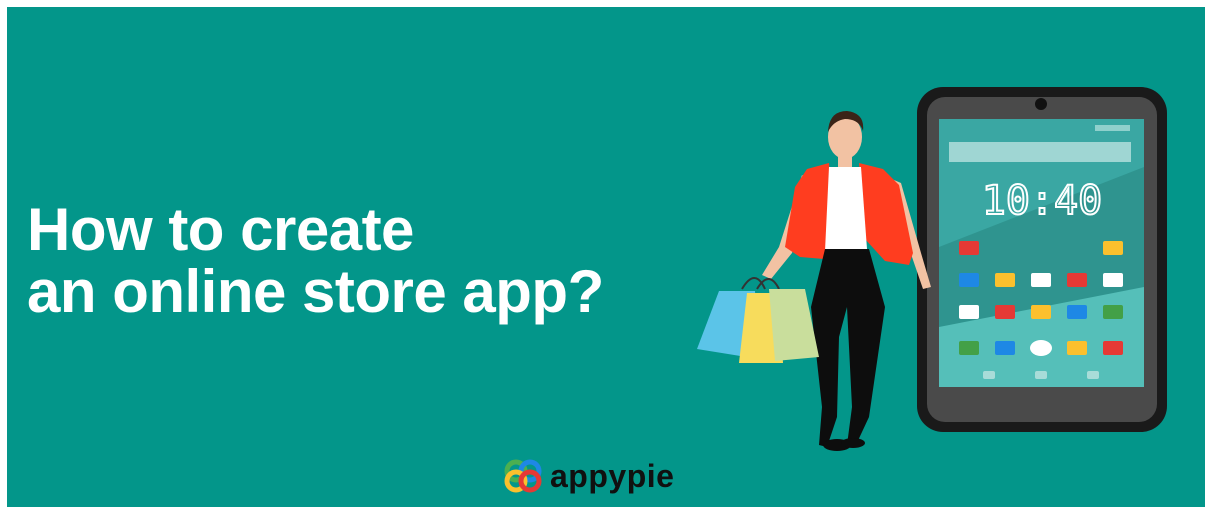  What do you see at coordinates (612, 475) in the screenshot?
I see `brand-name: appypie` at bounding box center [612, 475].